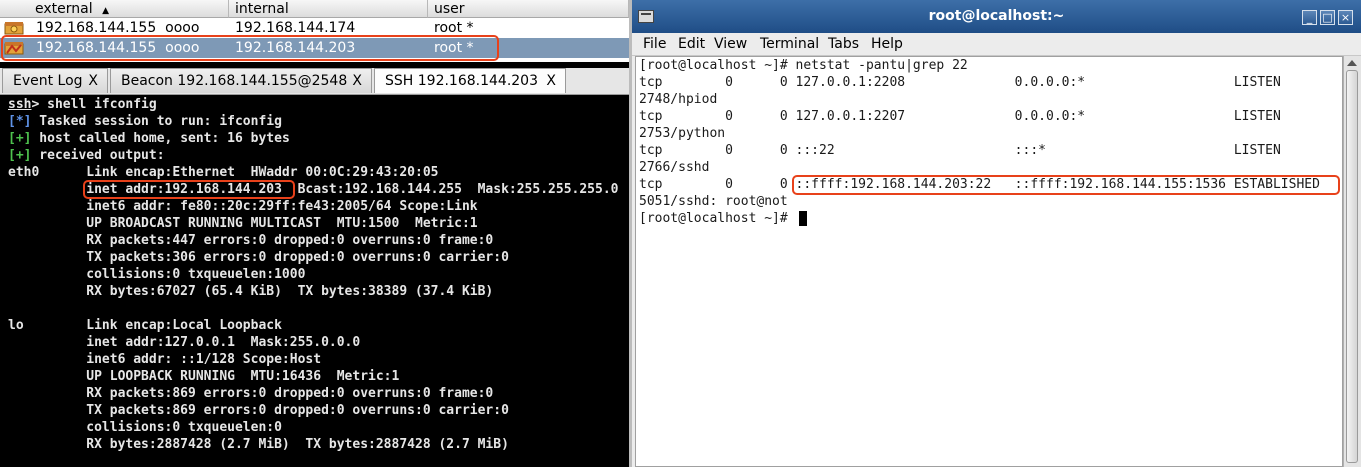 This screenshot has width=1361, height=467. Describe the element at coordinates (996, 44) in the screenshot. I see `menu-bar: File Edit View Terminal Tabs Help` at that location.